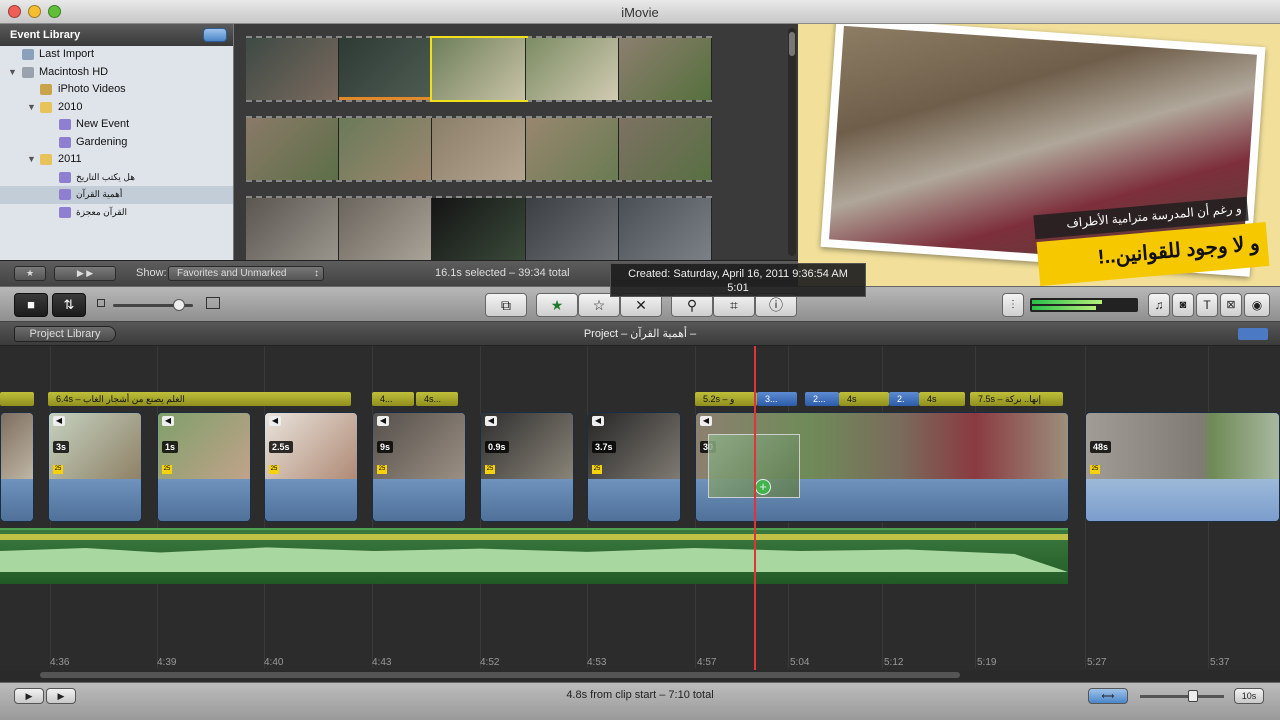 The width and height of the screenshot is (1280, 720). Describe the element at coordinates (755, 508) in the screenshot. I see `playhead` at that location.